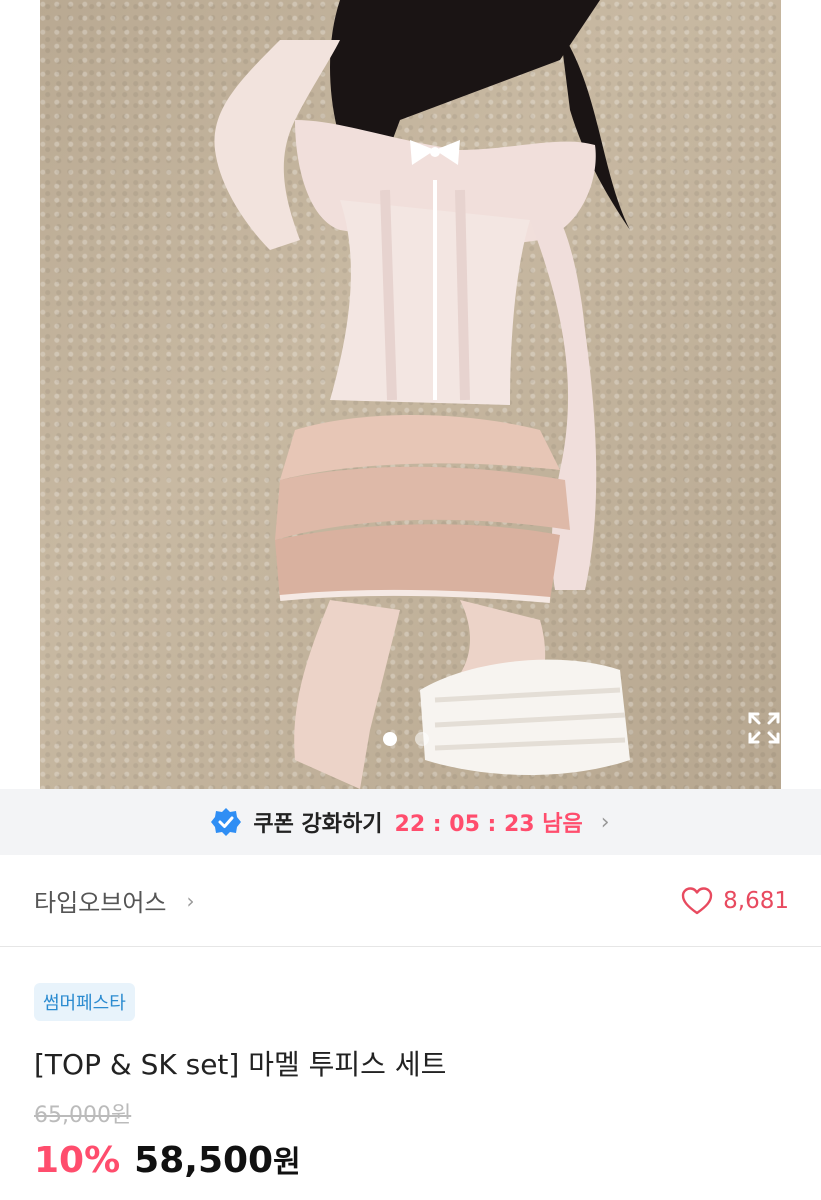  What do you see at coordinates (410, 1159) in the screenshot?
I see `price-row: 10% 58,500원` at bounding box center [410, 1159].